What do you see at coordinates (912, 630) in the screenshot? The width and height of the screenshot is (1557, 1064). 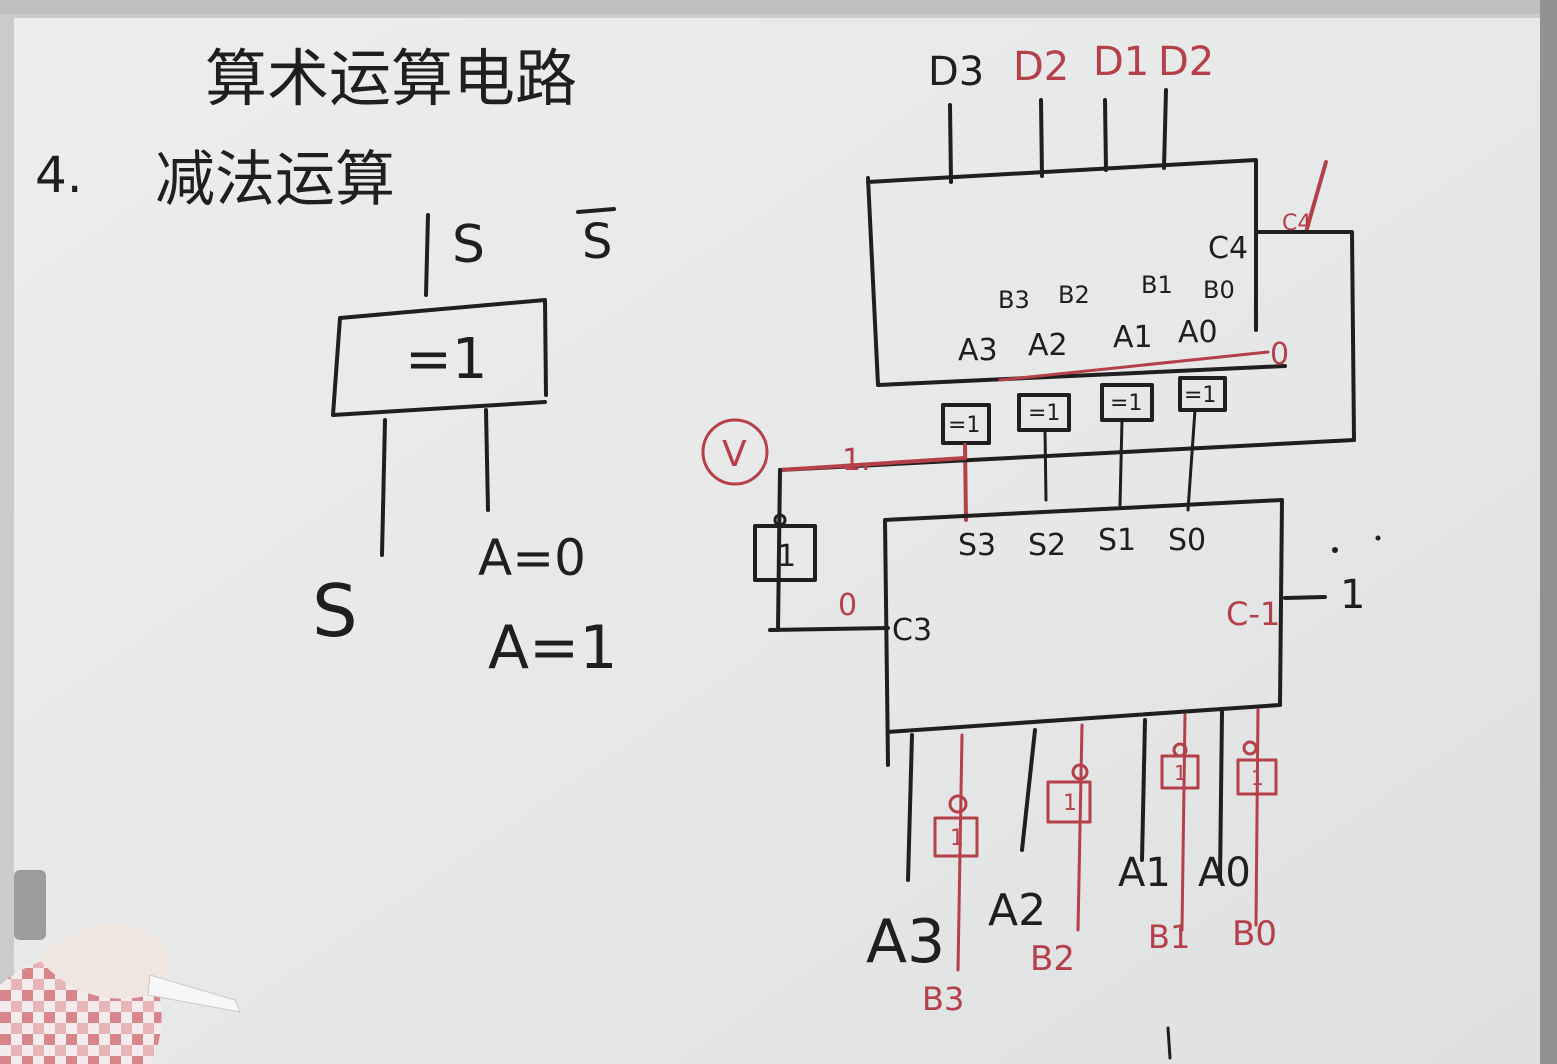 I see `lower-adder-carry-out: C3` at bounding box center [912, 630].